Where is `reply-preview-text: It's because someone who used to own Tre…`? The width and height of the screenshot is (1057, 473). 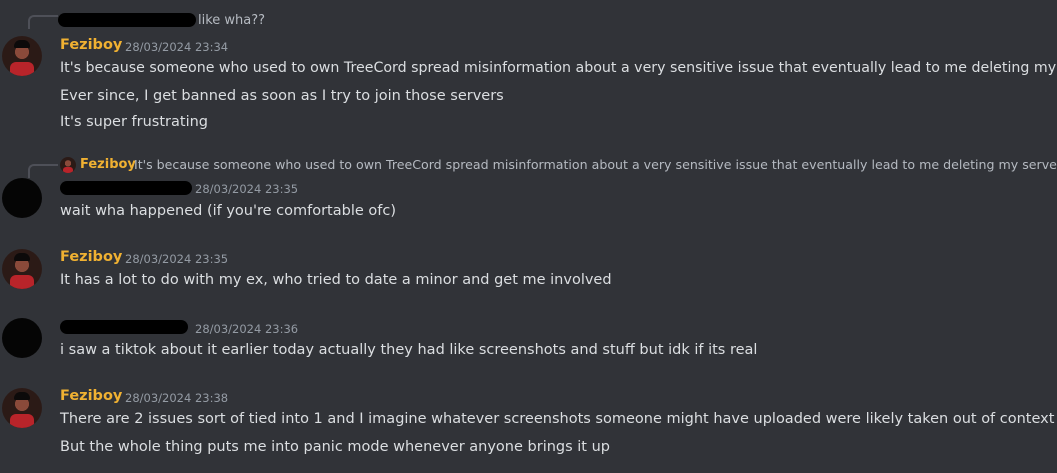
reply-preview-text: It's because someone who used to own Tre… is located at coordinates (595, 164).